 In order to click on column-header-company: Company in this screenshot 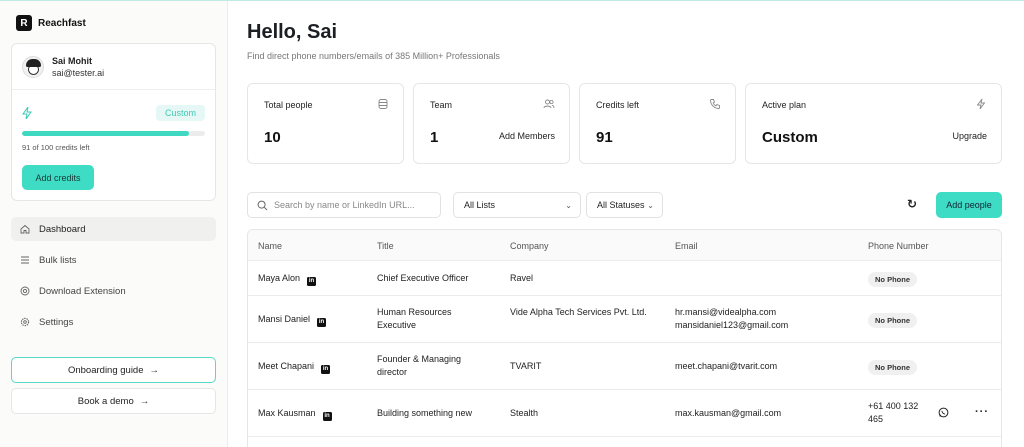, I will do `click(529, 246)`.